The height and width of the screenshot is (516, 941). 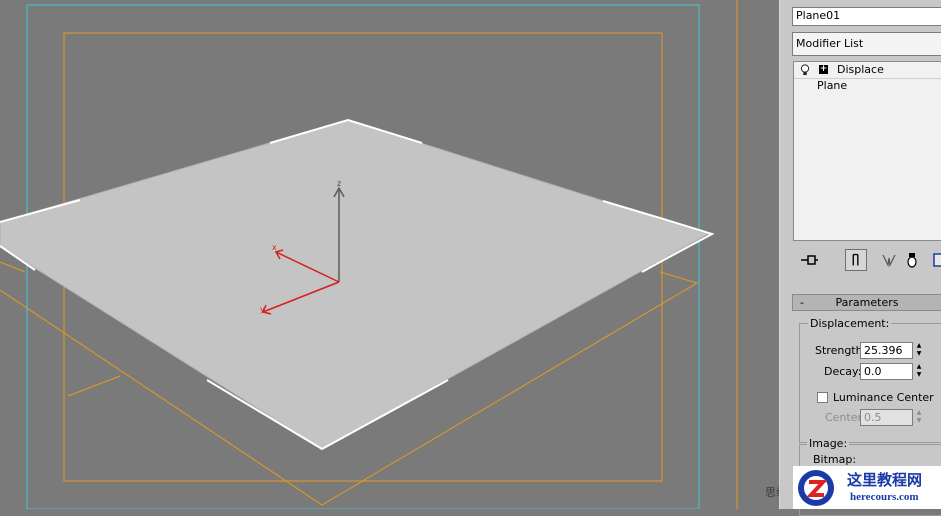 What do you see at coordinates (843, 371) in the screenshot?
I see `decay-label: Decay:` at bounding box center [843, 371].